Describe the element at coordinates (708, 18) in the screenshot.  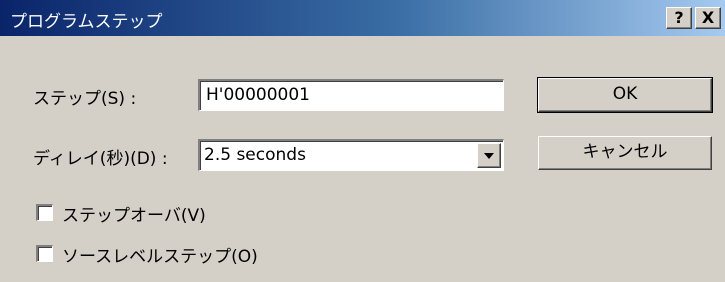
I see `close-button: X` at that location.